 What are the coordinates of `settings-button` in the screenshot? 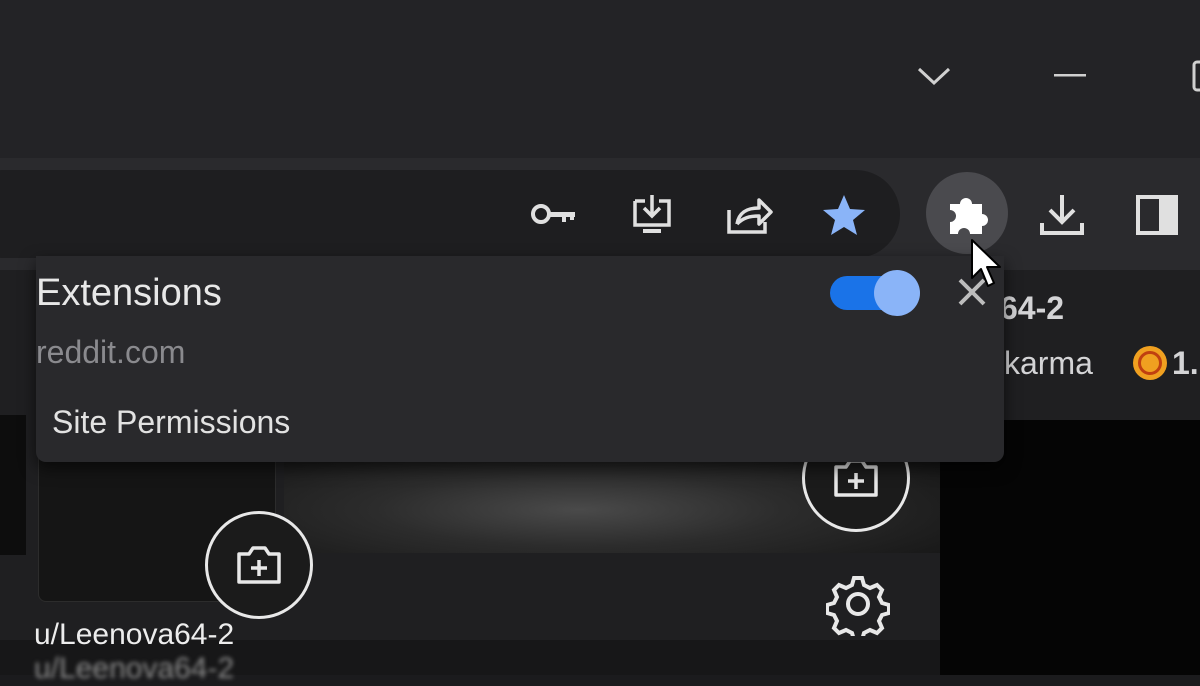 It's located at (858, 607).